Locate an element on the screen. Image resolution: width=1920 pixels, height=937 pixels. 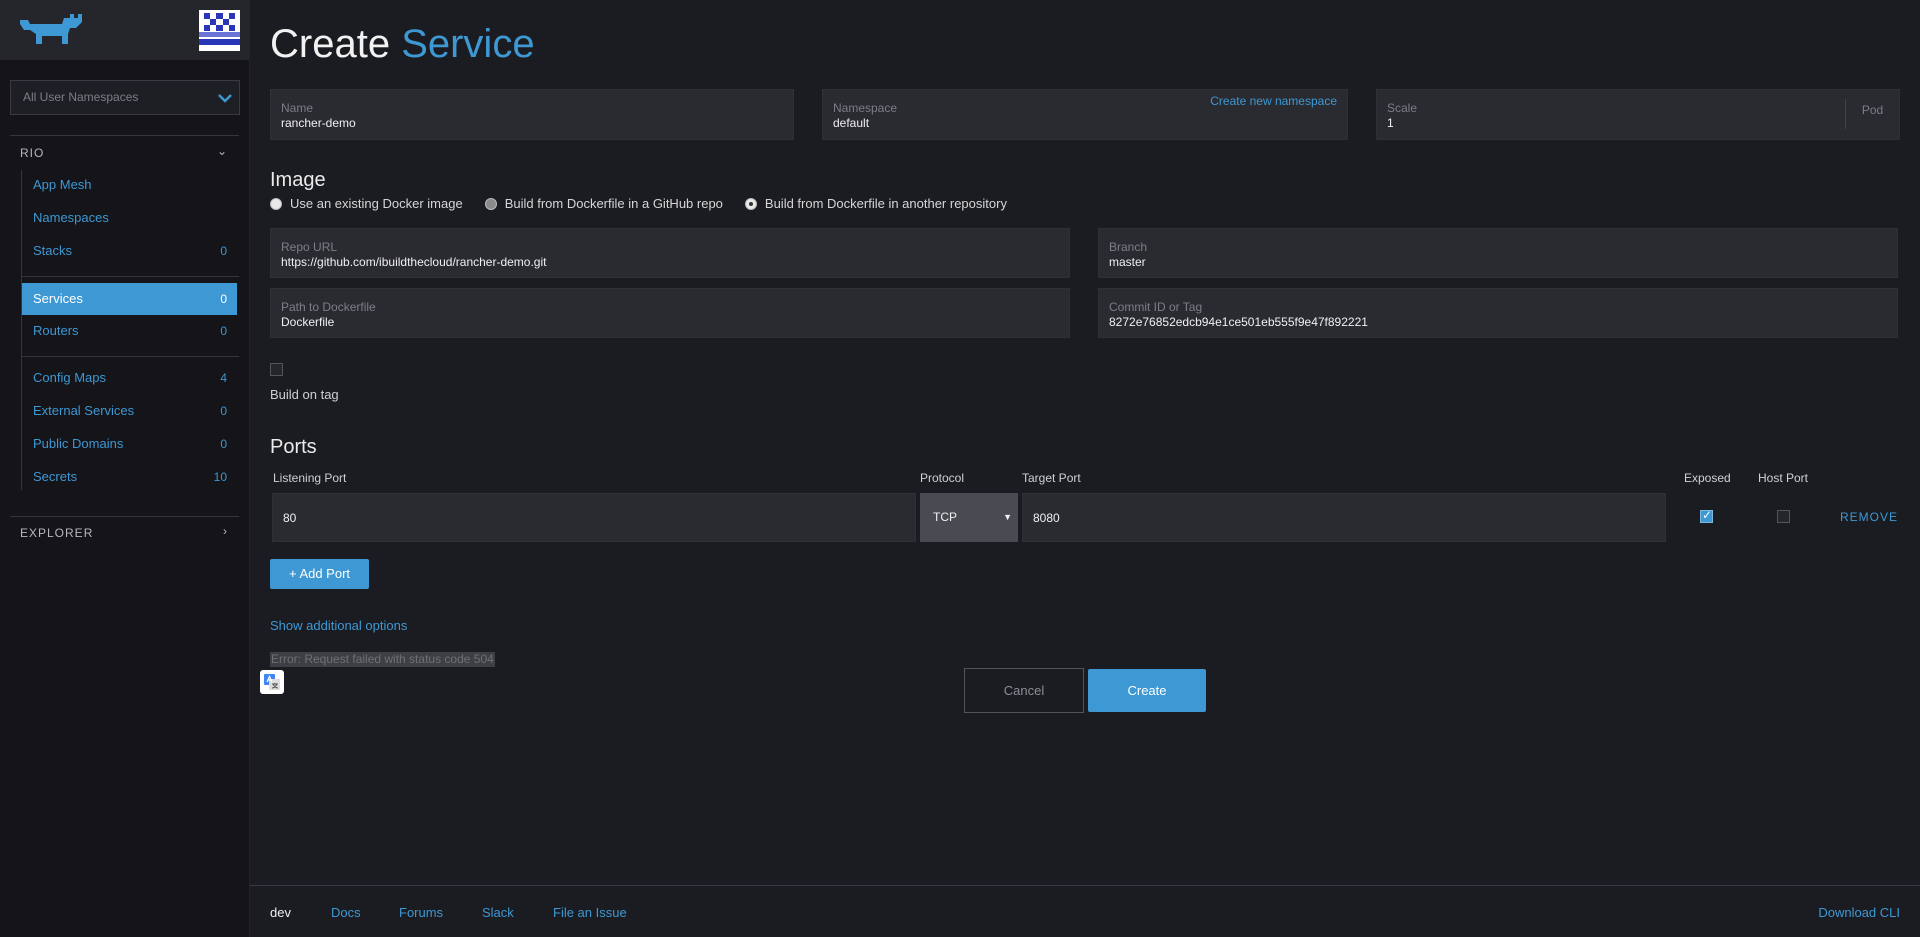
sidebar-item-label: Secrets is located at coordinates (55, 476).